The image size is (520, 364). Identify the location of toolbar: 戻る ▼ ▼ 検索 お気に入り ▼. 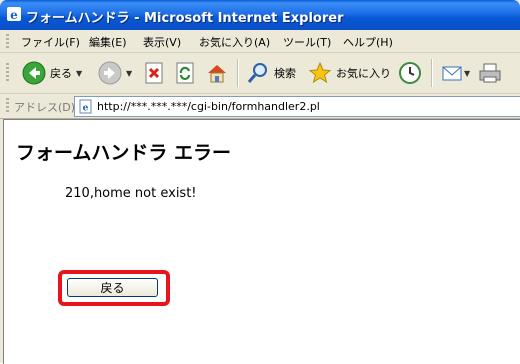
(260, 73).